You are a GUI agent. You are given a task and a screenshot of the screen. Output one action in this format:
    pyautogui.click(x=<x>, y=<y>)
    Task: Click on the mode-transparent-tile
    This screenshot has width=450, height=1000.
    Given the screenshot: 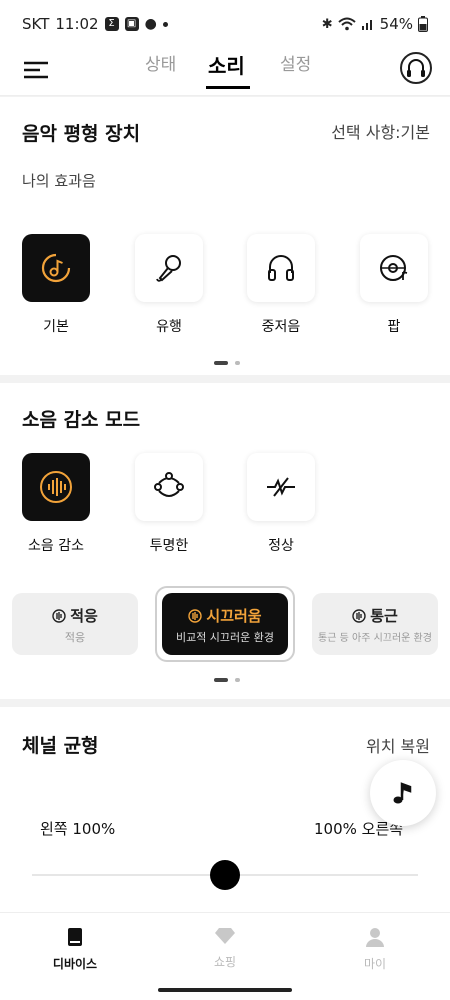 What is the action you would take?
    pyautogui.click(x=169, y=487)
    